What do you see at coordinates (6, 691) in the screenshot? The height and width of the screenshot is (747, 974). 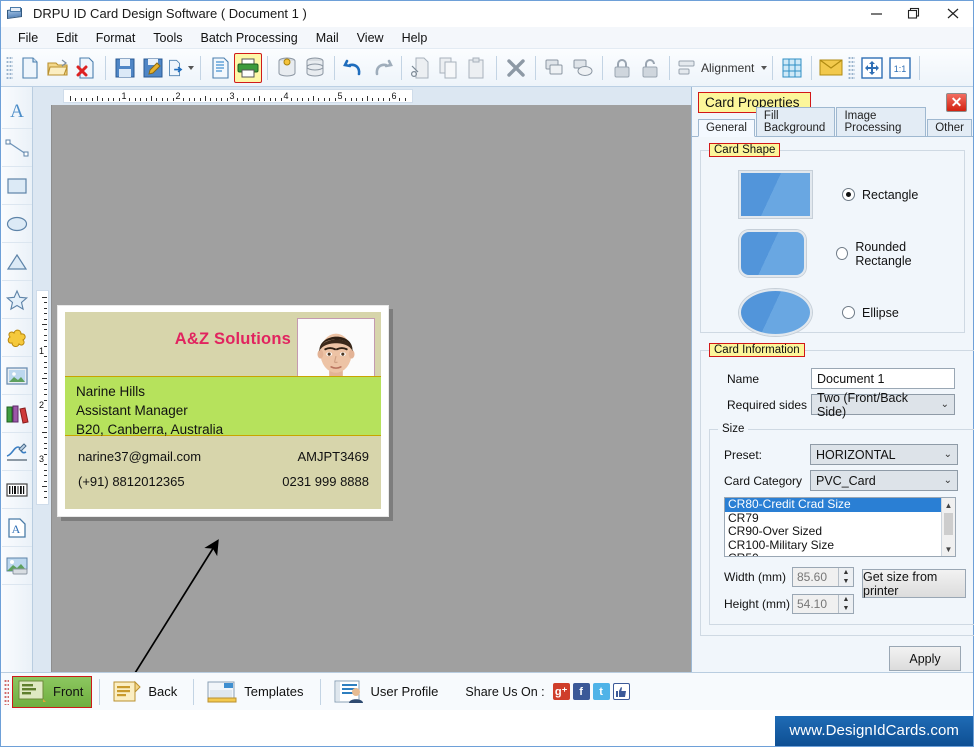 I see `bottom-toolbar-grip` at bounding box center [6, 691].